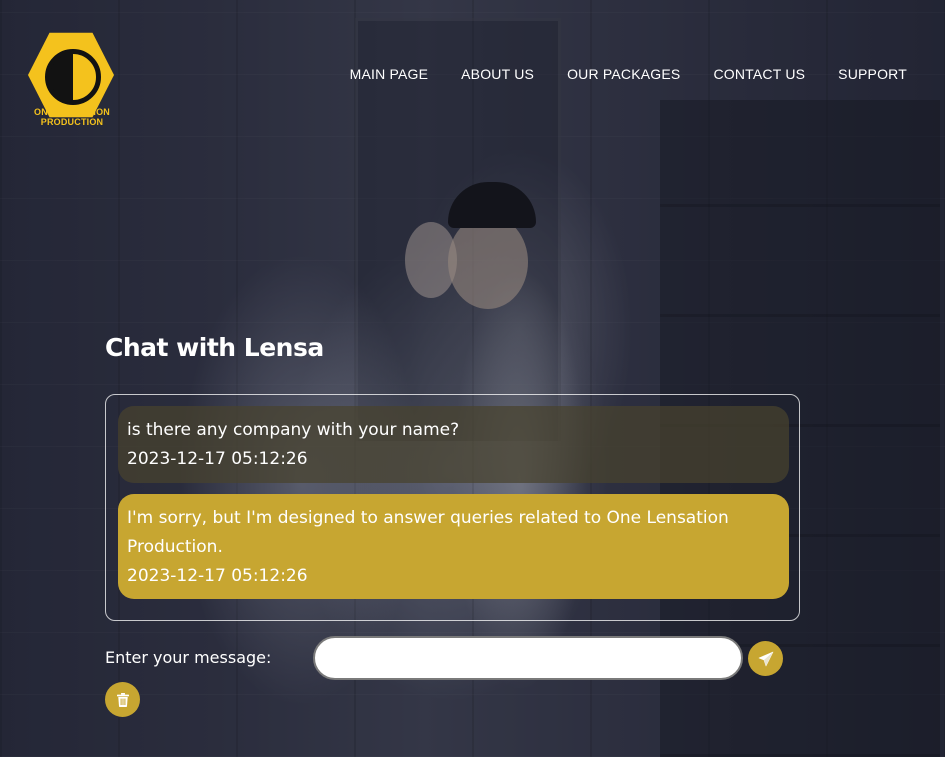 The width and height of the screenshot is (945, 757). What do you see at coordinates (528, 658) in the screenshot?
I see `message-input` at bounding box center [528, 658].